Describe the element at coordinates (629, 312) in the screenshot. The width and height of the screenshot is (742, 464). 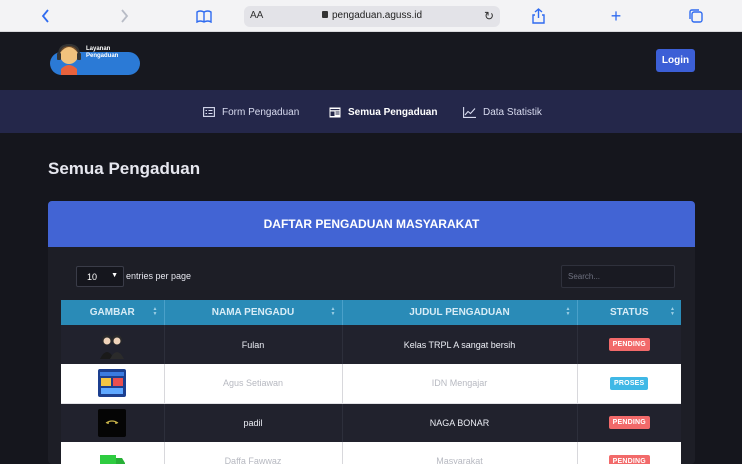
I see `column-header-status: STATUS ▲ ▼` at that location.